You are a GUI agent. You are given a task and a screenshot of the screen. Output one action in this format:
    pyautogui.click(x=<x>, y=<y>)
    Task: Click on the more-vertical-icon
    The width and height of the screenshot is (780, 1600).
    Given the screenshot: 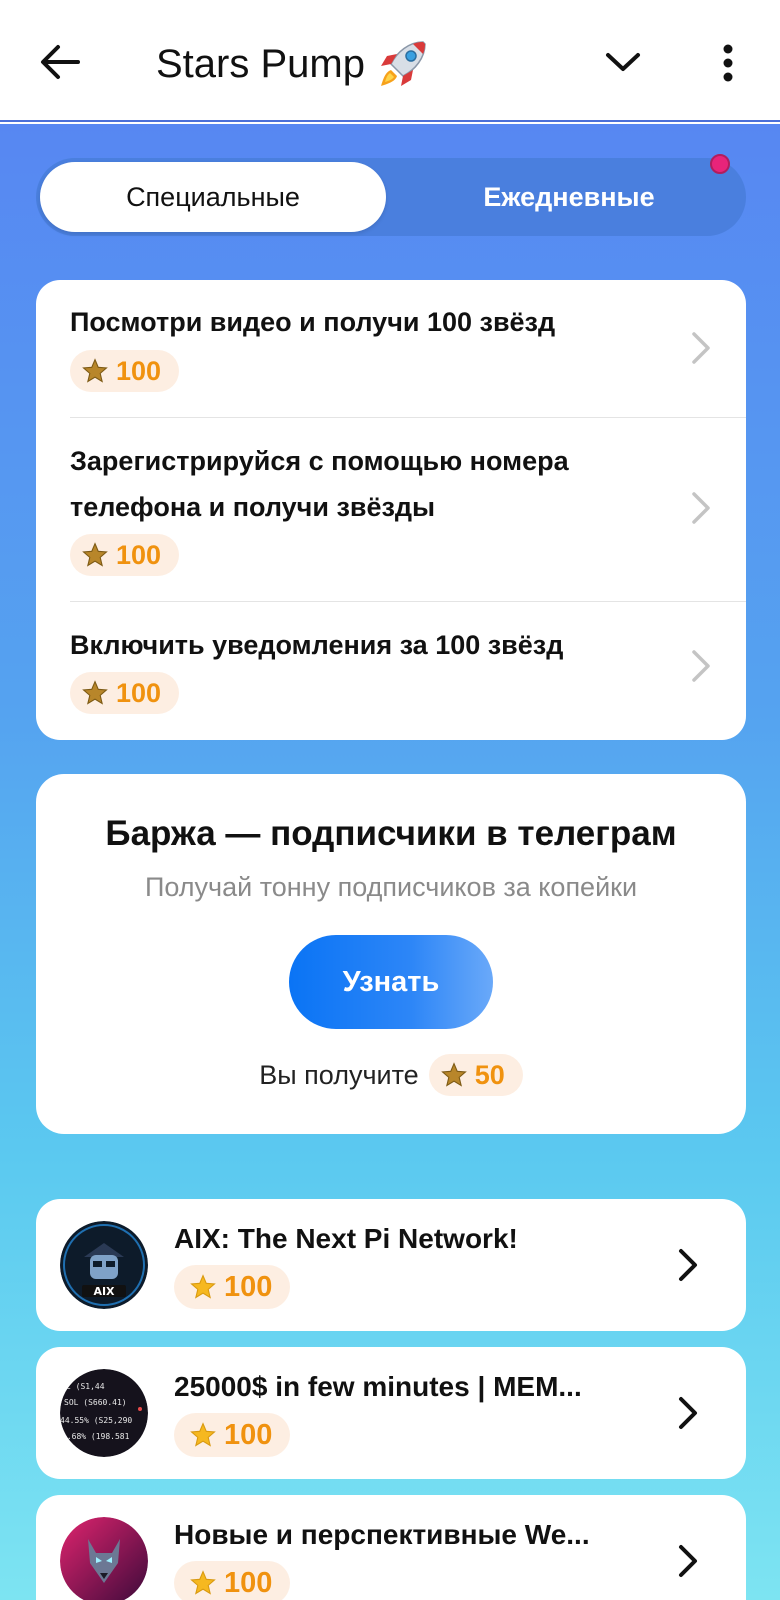 What is the action you would take?
    pyautogui.click(x=728, y=63)
    